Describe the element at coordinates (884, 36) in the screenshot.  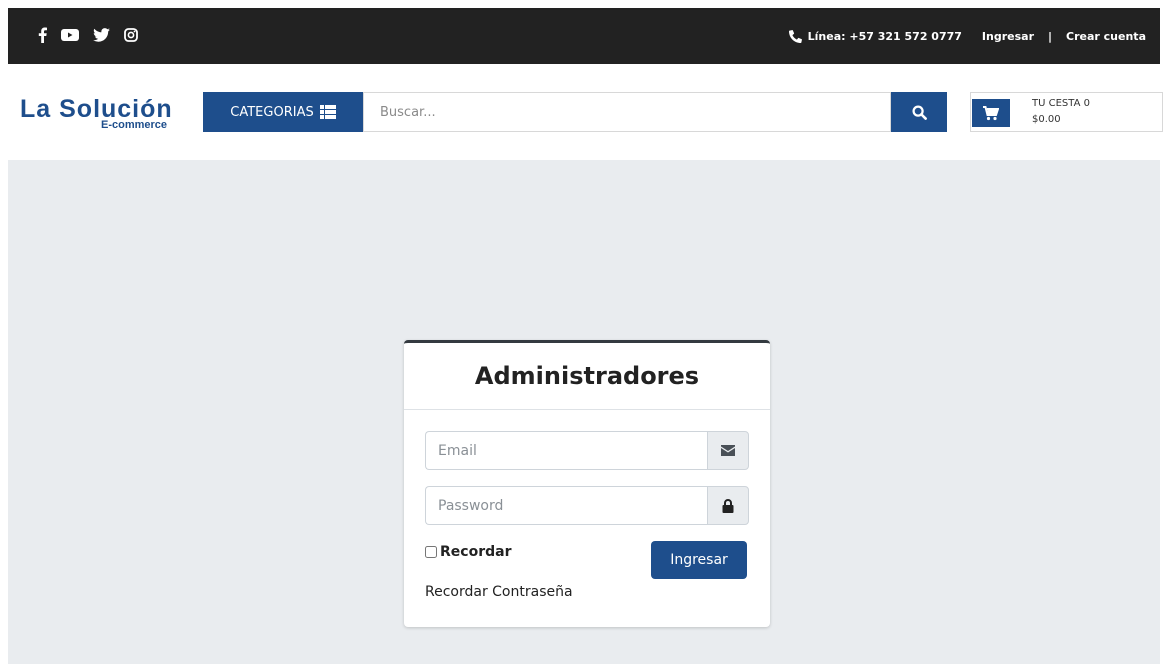
I see `phone-line: Línea: +57 321 572 0777` at that location.